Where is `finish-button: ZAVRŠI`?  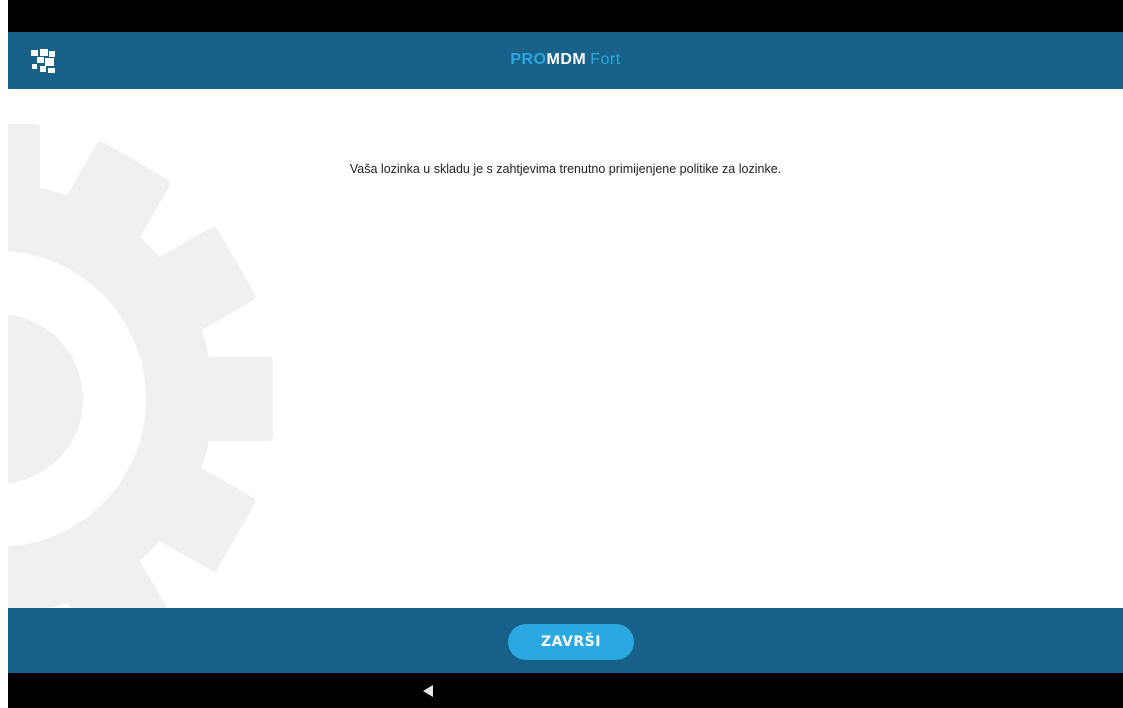
finish-button: ZAVRŠI is located at coordinates (571, 642).